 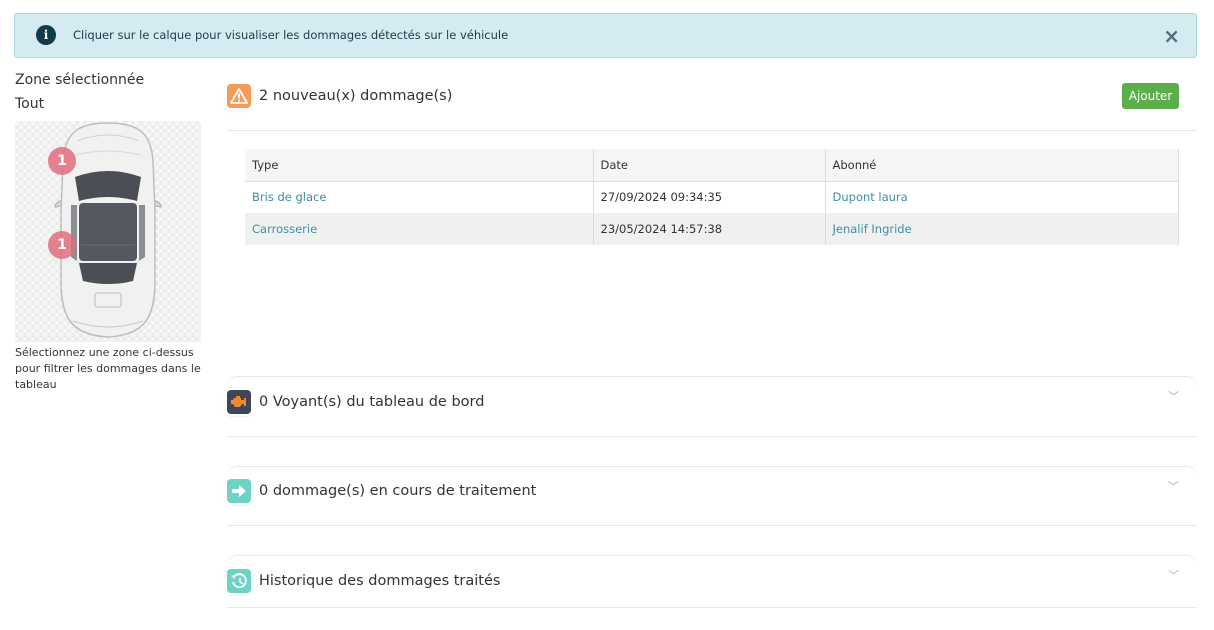 I want to click on cell-date: 23/05/2024 14:57:38, so click(x=709, y=229).